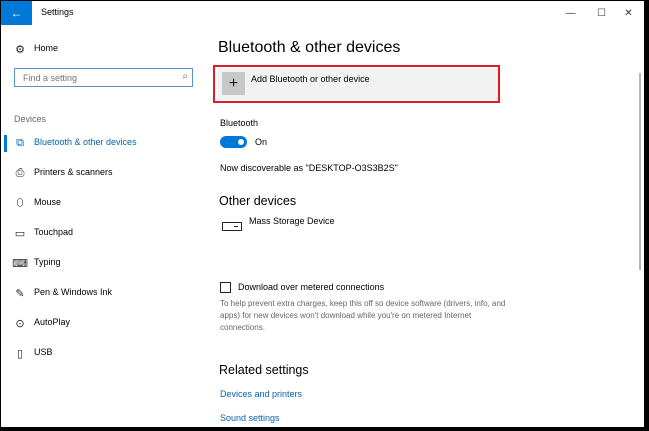  What do you see at coordinates (241, 142) in the screenshot?
I see `toggle-knob` at bounding box center [241, 142].